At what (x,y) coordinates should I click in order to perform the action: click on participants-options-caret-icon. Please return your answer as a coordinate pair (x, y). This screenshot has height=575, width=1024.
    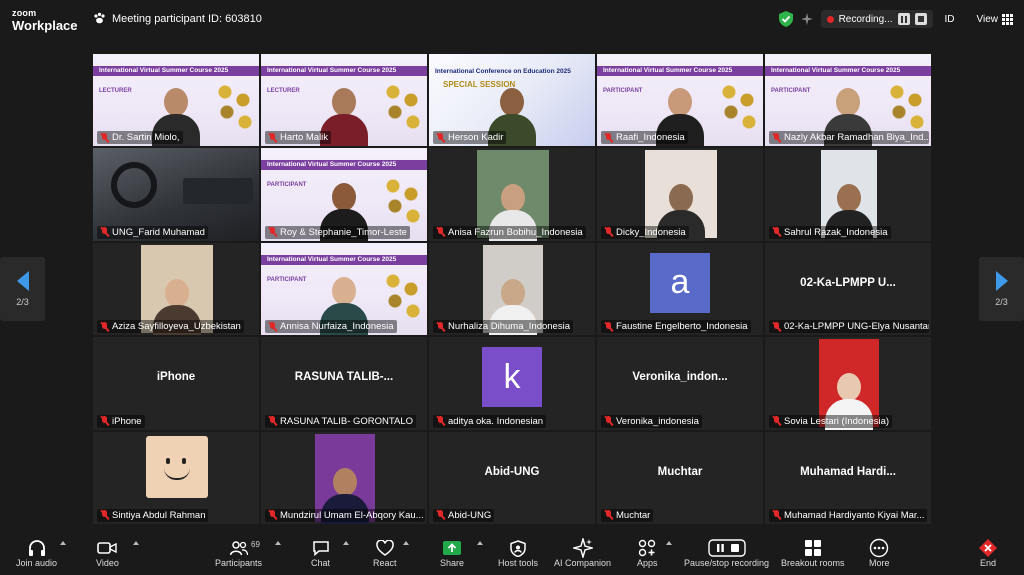
    Looking at the image, I should click on (278, 543).